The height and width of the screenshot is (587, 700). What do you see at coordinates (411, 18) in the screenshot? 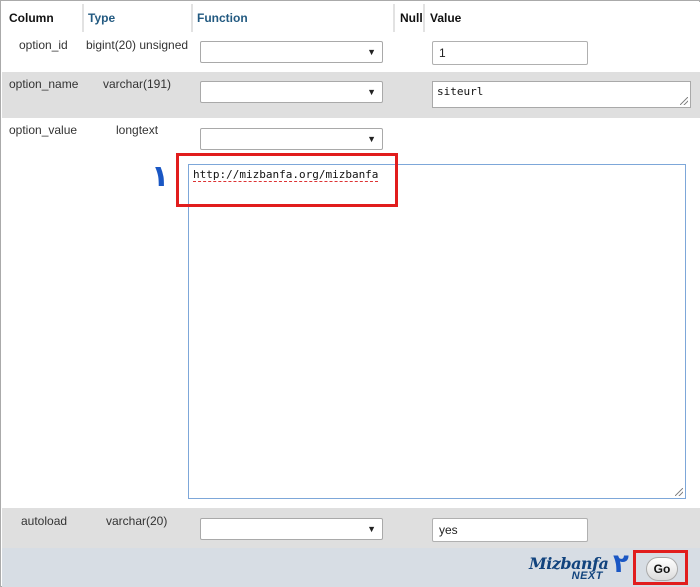
I see `header-null: Null` at bounding box center [411, 18].